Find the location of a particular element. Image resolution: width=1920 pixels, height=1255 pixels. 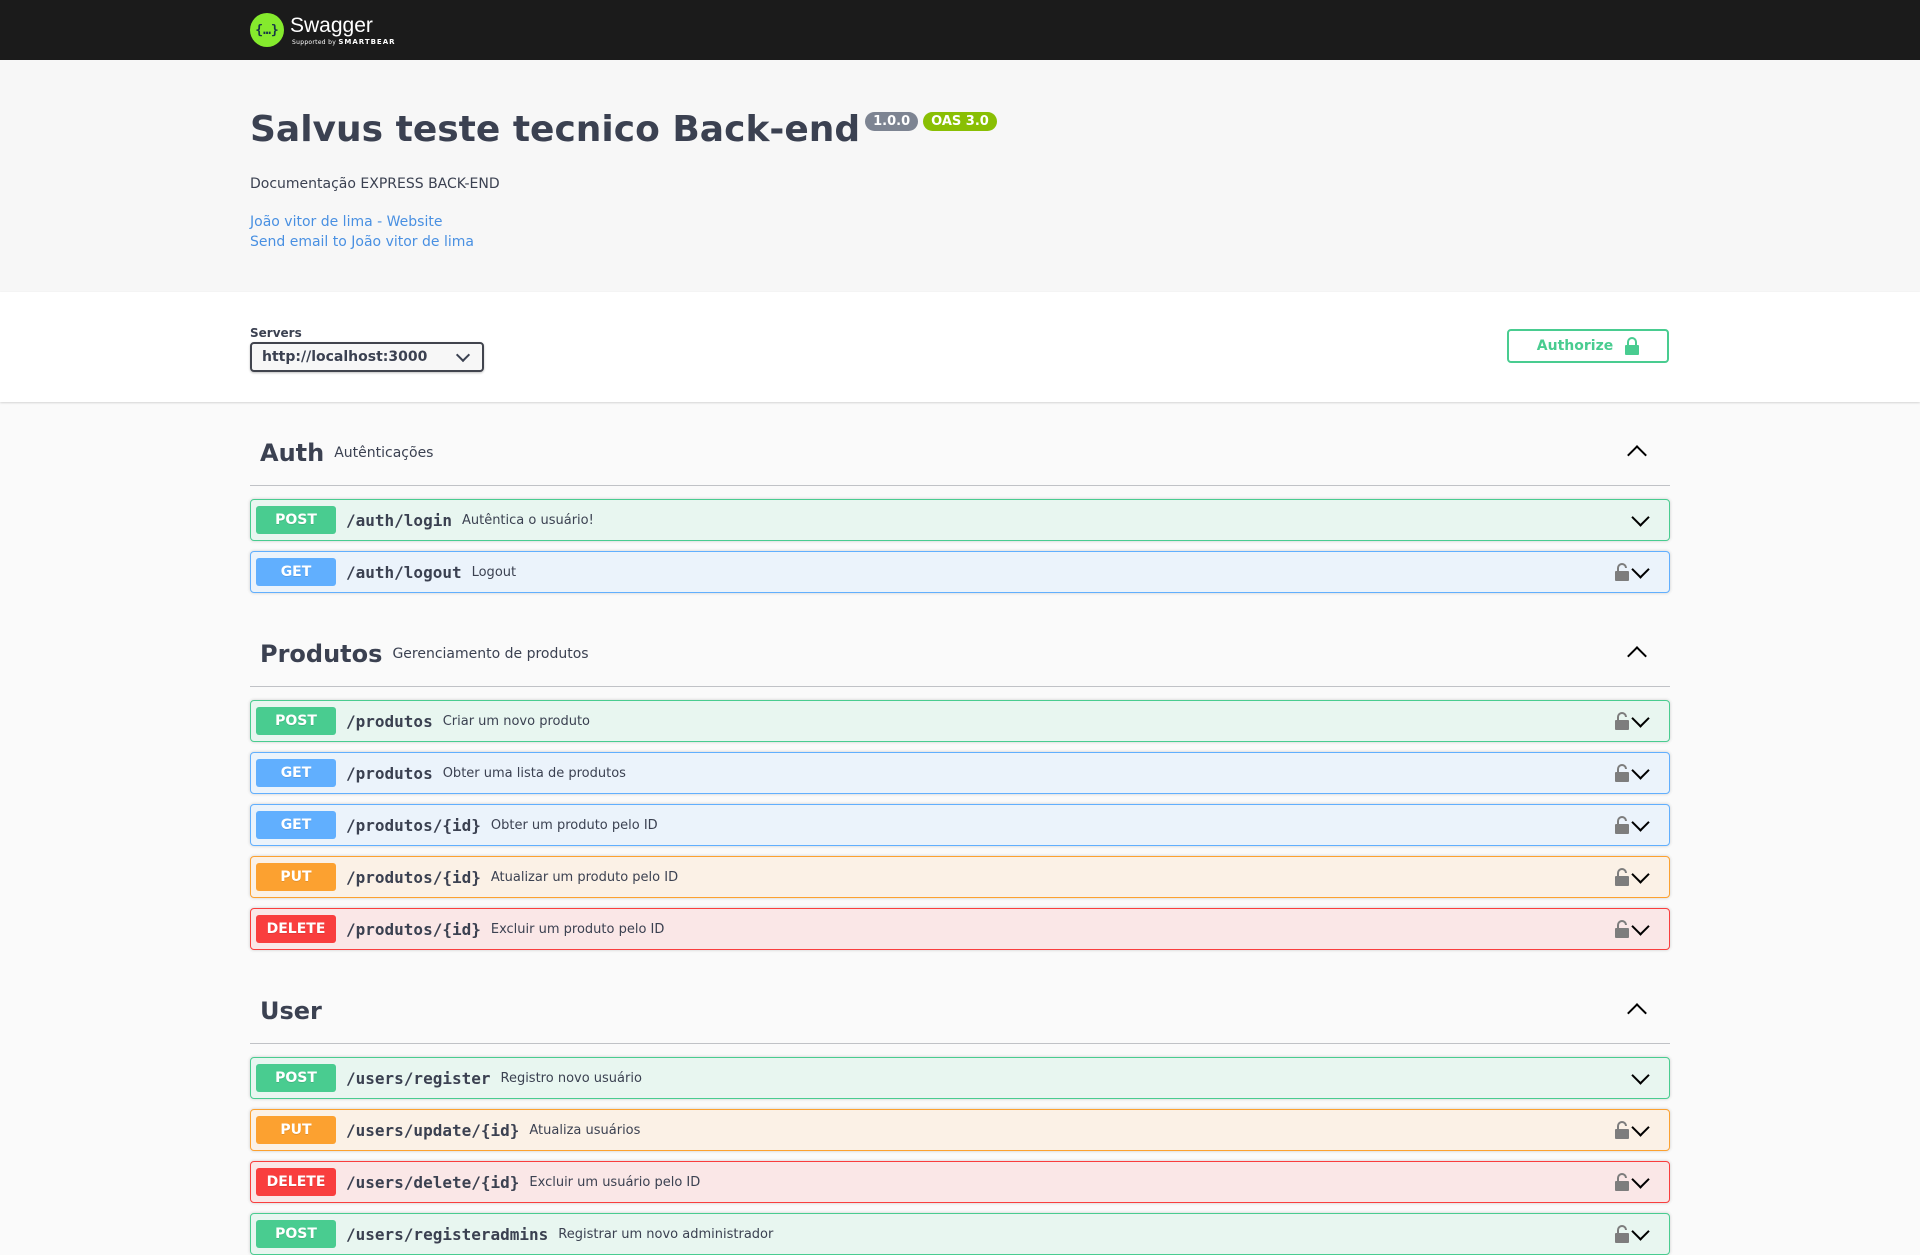

swagger-logo-icon: {…} is located at coordinates (267, 30).